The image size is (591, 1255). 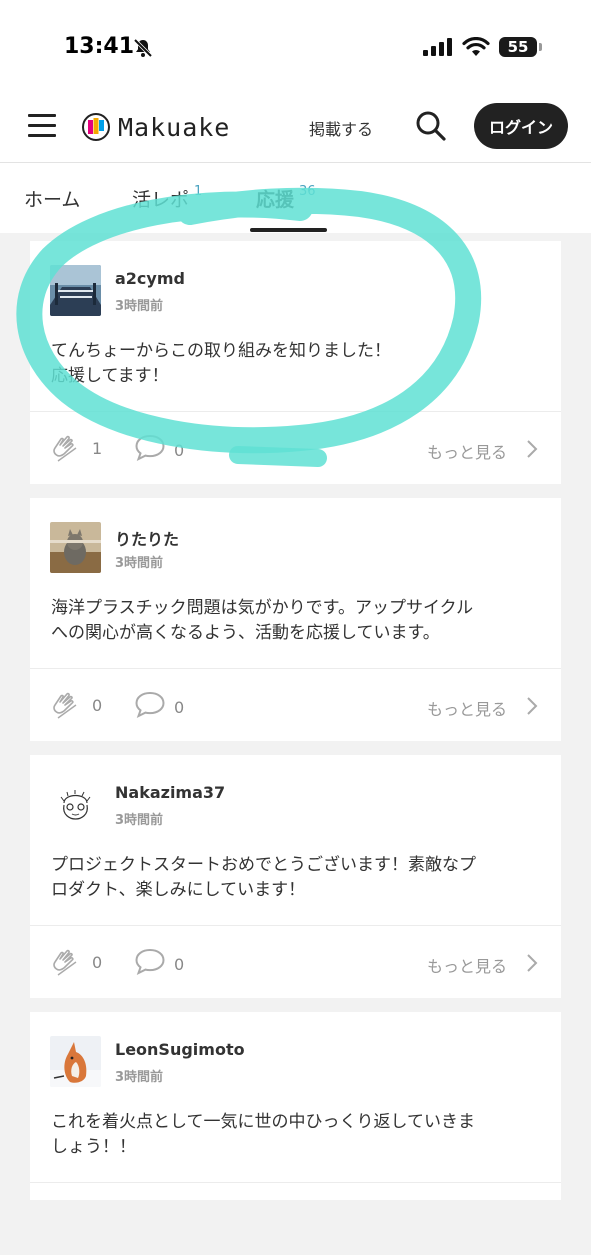 What do you see at coordinates (521, 126) in the screenshot?
I see `login-button: ログイン` at bounding box center [521, 126].